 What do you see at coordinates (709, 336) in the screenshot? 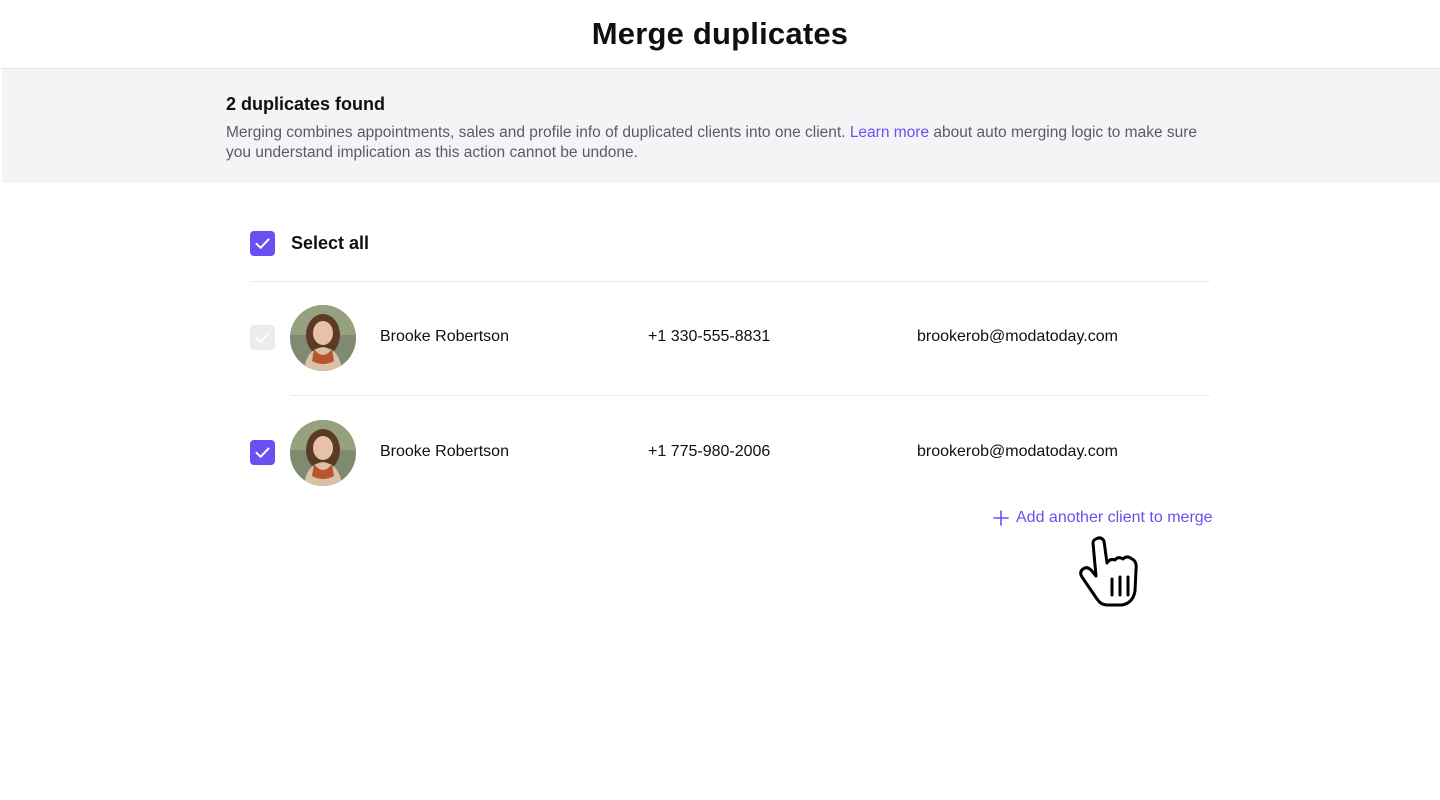
I see `client-phone: +1 330-555-8831` at bounding box center [709, 336].